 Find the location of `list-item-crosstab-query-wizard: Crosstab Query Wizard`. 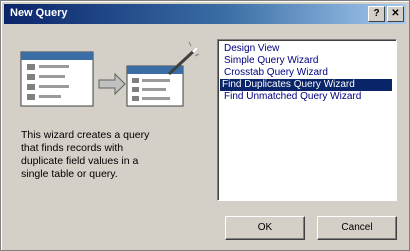

list-item-crosstab-query-wizard: Crosstab Query Wizard is located at coordinates (276, 73).